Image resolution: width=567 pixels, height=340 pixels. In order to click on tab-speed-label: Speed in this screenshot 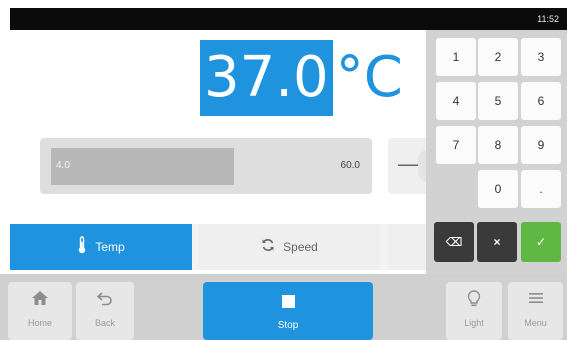, I will do `click(300, 247)`.